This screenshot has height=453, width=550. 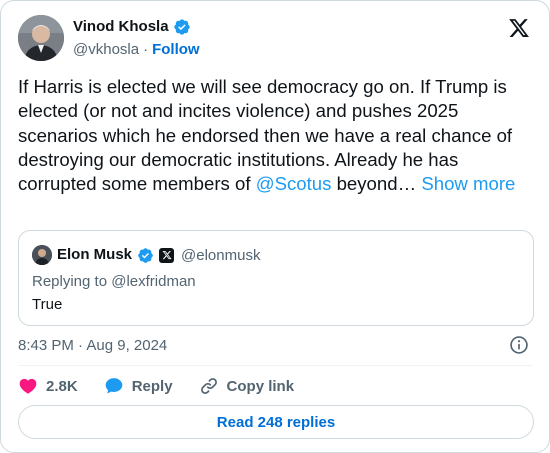 I want to click on x-affiliation-badge-icon, so click(x=167, y=255).